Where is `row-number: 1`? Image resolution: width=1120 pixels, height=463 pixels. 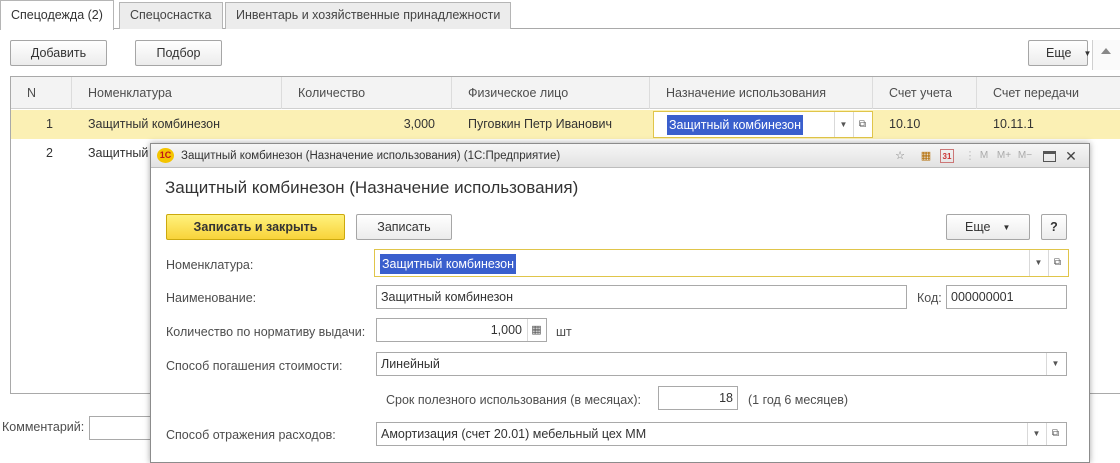 row-number: 1 is located at coordinates (49, 124).